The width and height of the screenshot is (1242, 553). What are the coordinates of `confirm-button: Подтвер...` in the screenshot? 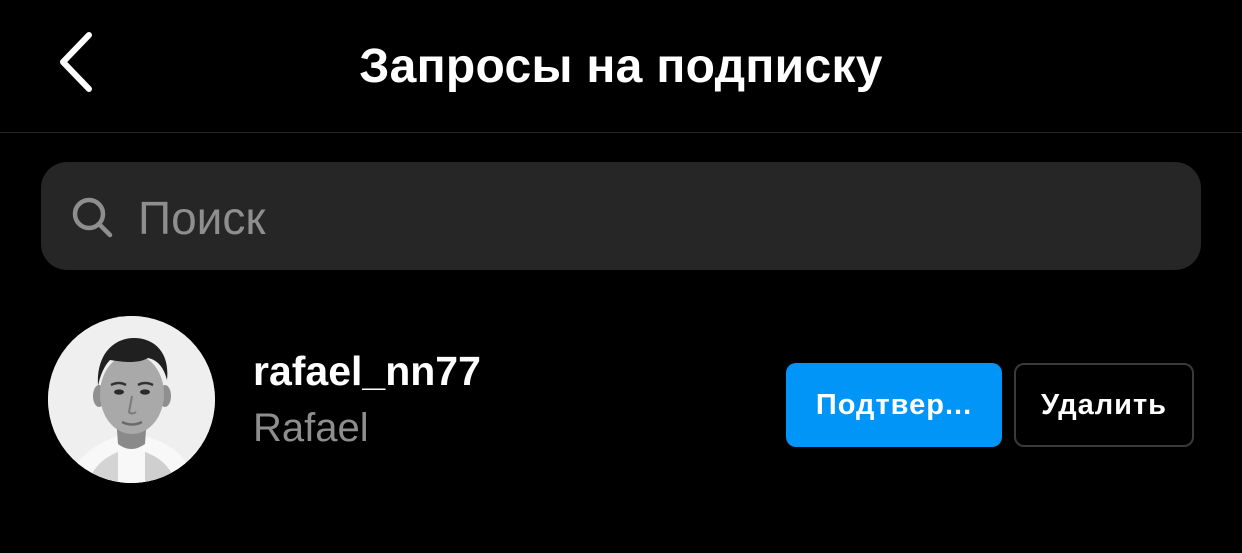 It's located at (894, 405).